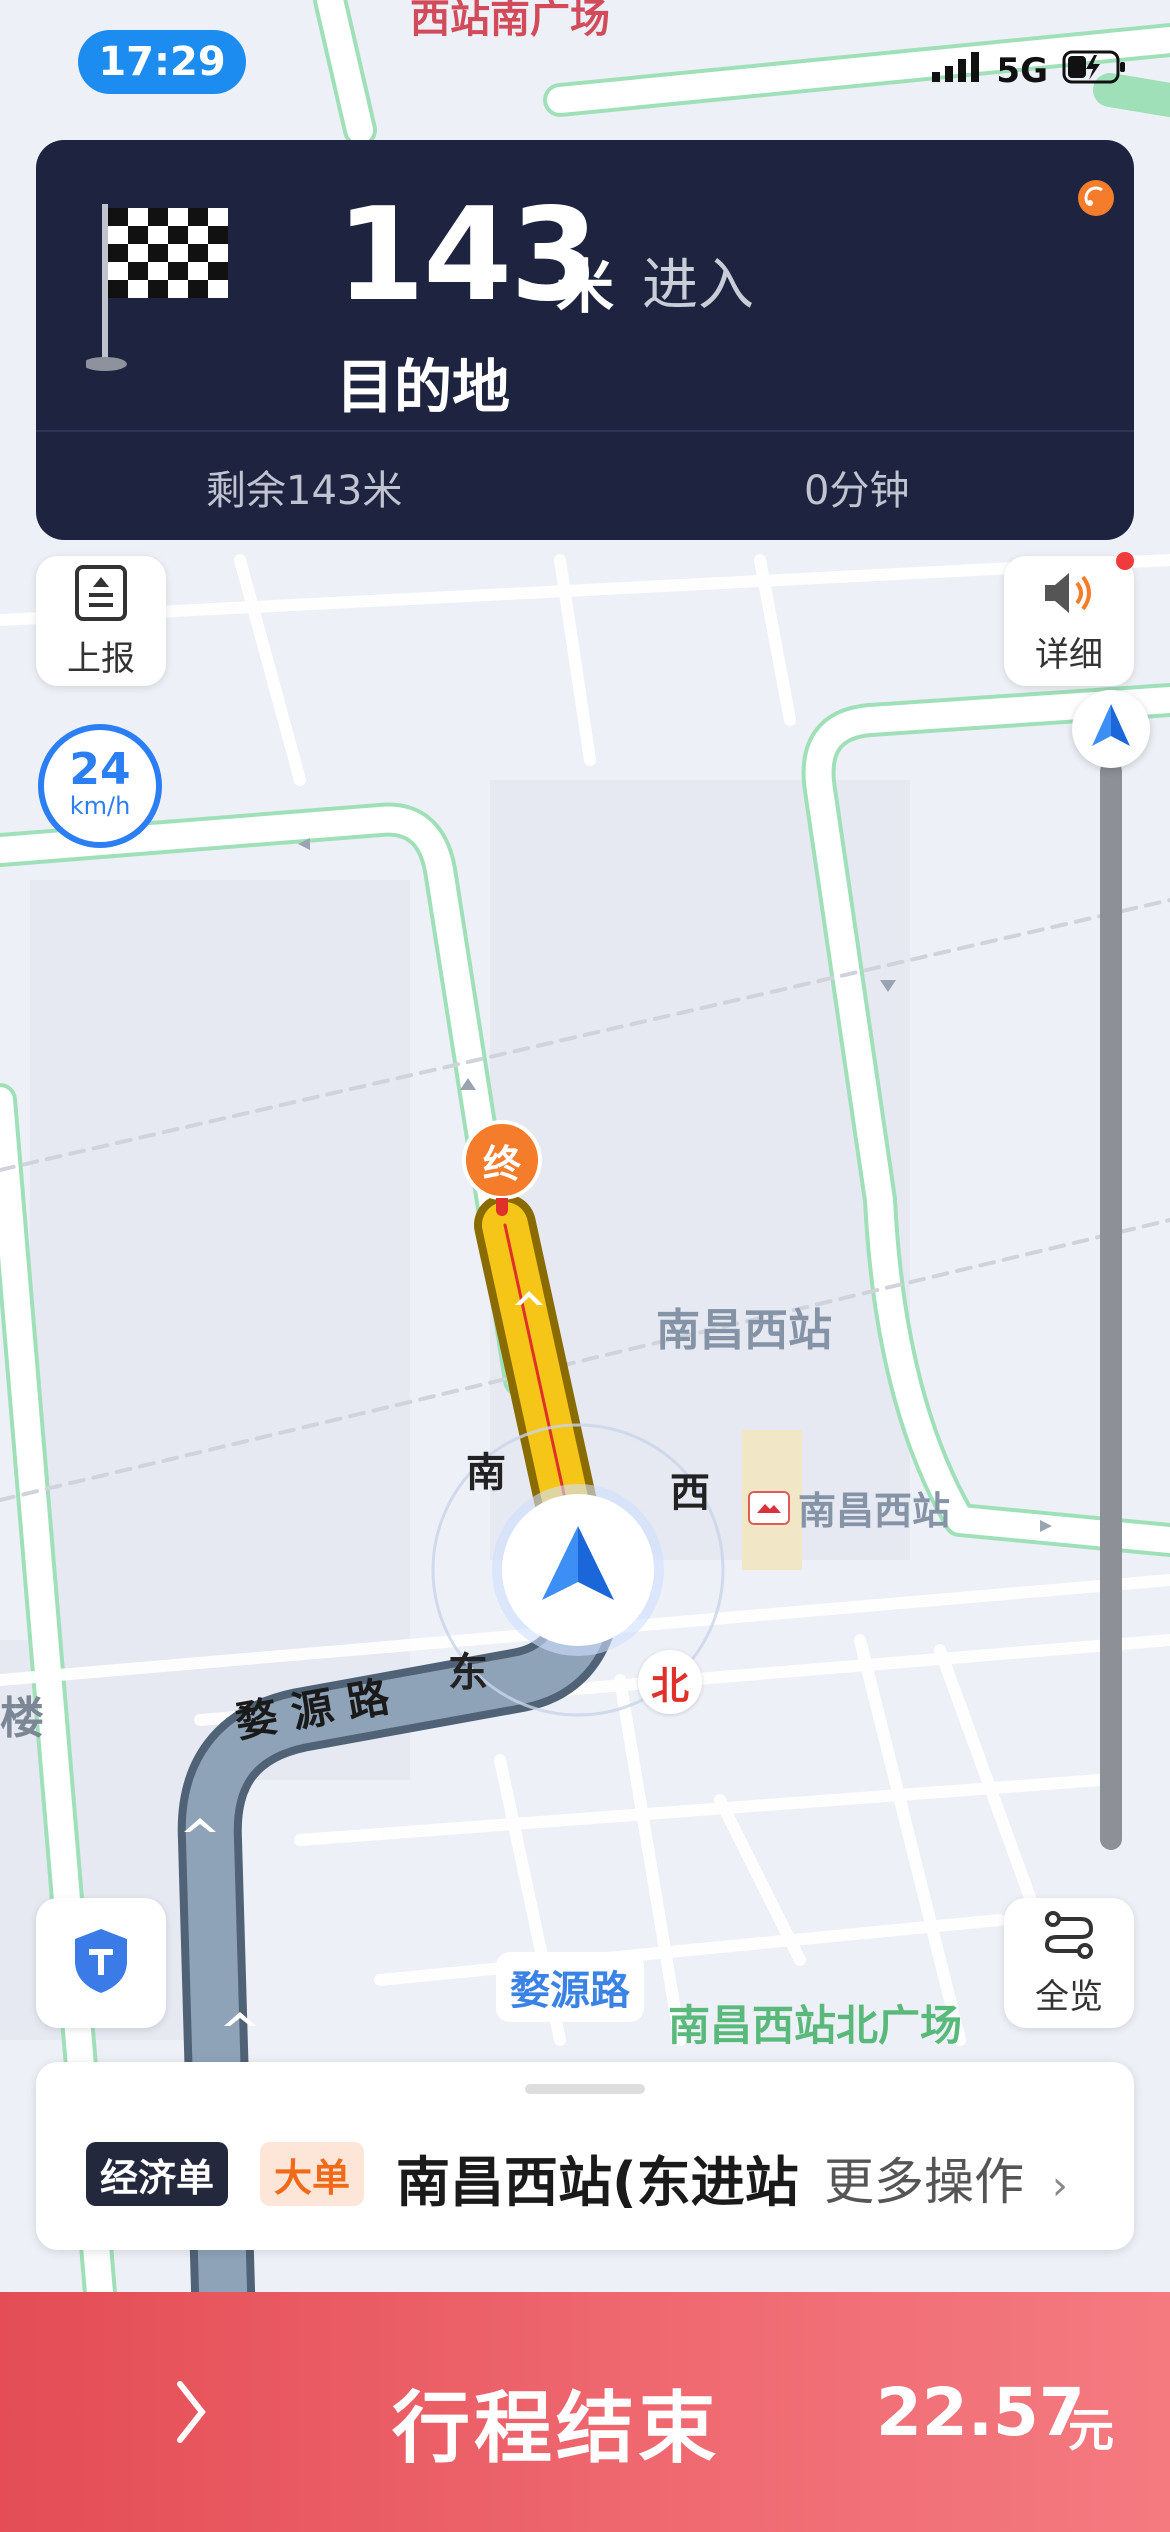 The width and height of the screenshot is (1170, 2532). Describe the element at coordinates (669, 1685) in the screenshot. I see `compass-north-label: 北` at that location.